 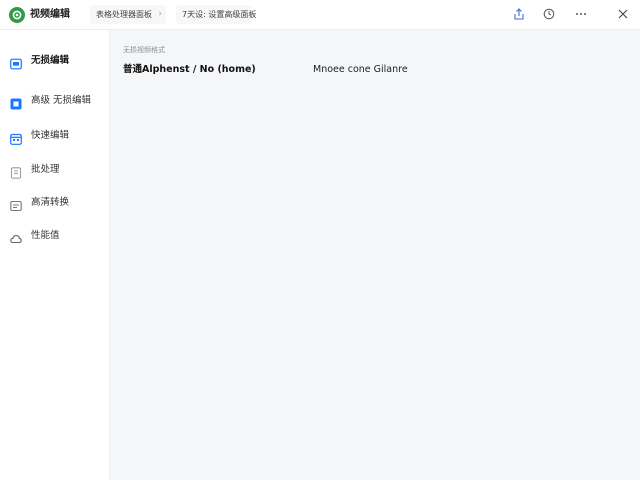 What do you see at coordinates (16, 102) in the screenshot?
I see `square-icon` at bounding box center [16, 102].